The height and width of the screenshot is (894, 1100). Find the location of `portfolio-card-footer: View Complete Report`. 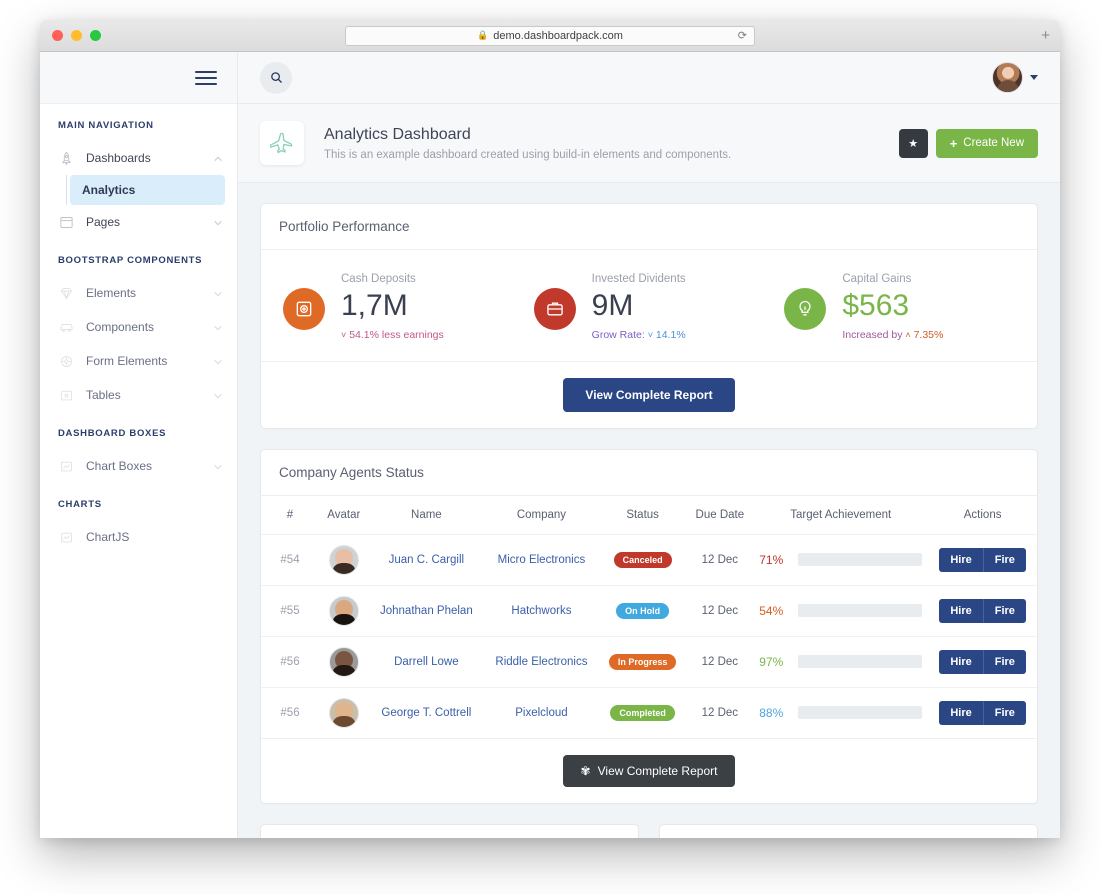

portfolio-card-footer: View Complete Report is located at coordinates (649, 394).